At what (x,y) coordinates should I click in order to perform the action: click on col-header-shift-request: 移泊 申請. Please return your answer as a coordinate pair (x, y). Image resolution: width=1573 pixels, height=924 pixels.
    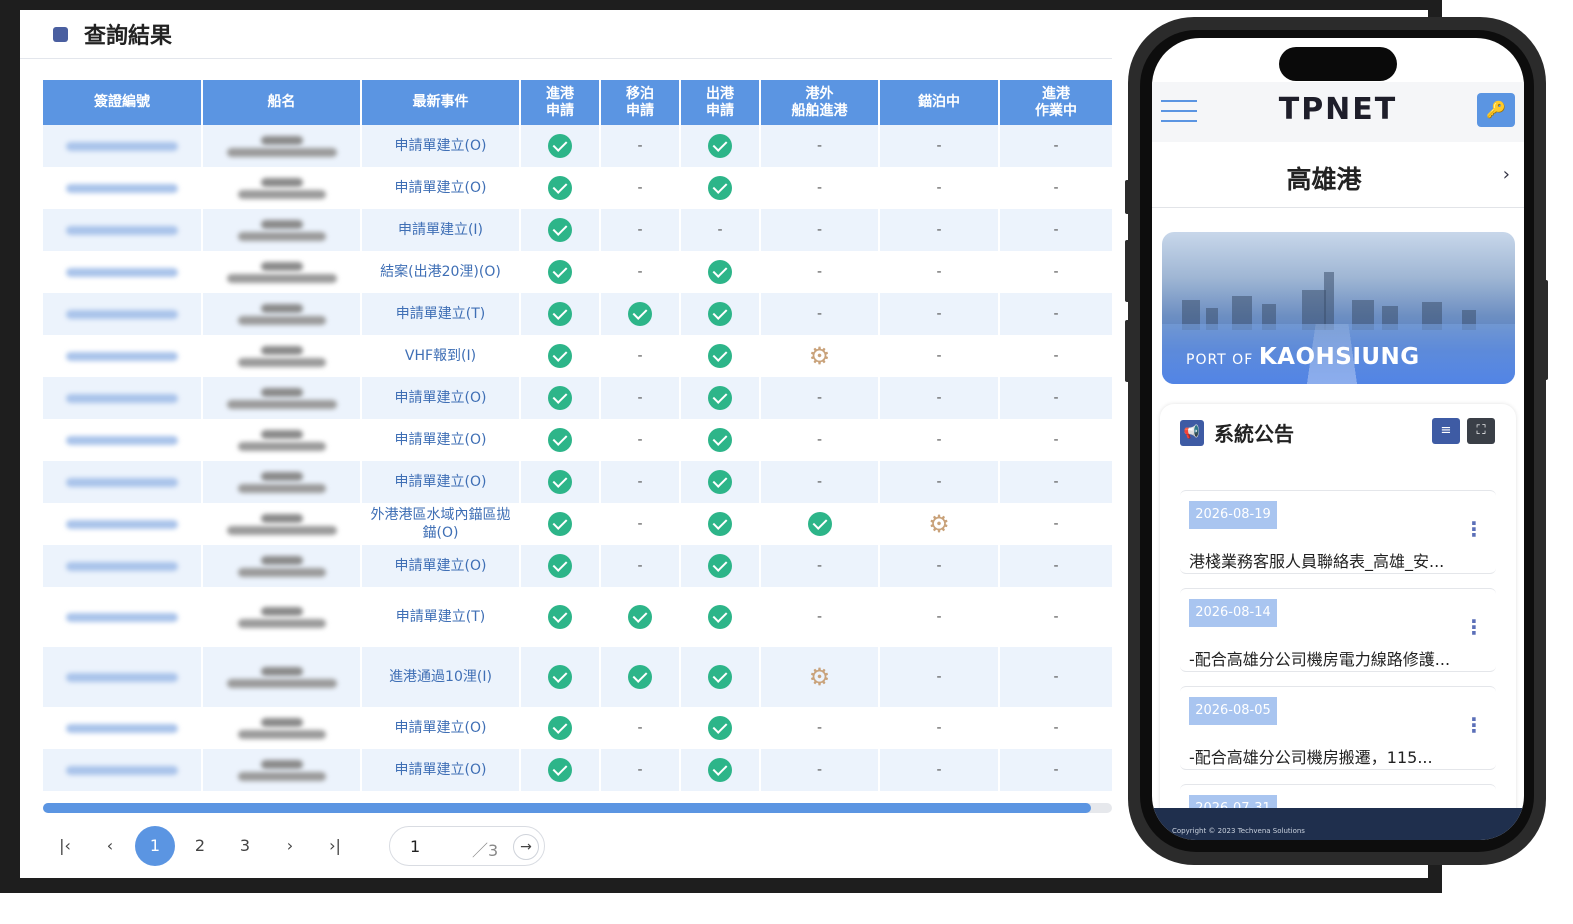
    Looking at the image, I should click on (640, 102).